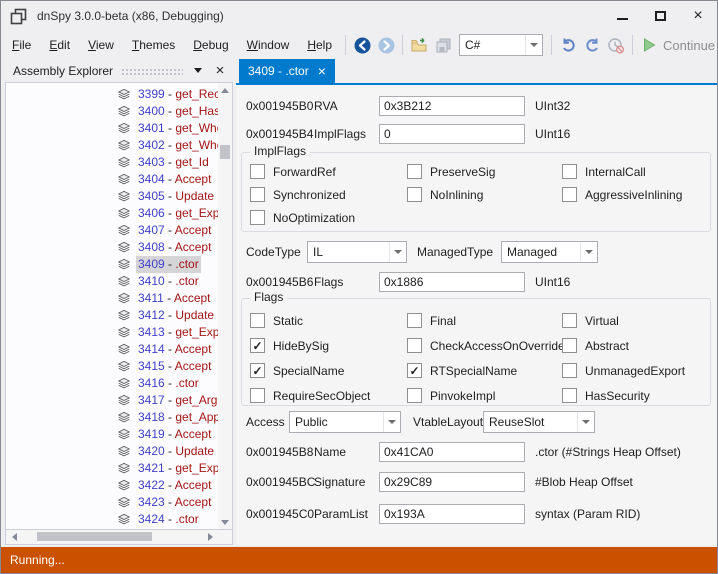 This screenshot has height=574, width=718. I want to click on scroll-right-button, so click(210, 537).